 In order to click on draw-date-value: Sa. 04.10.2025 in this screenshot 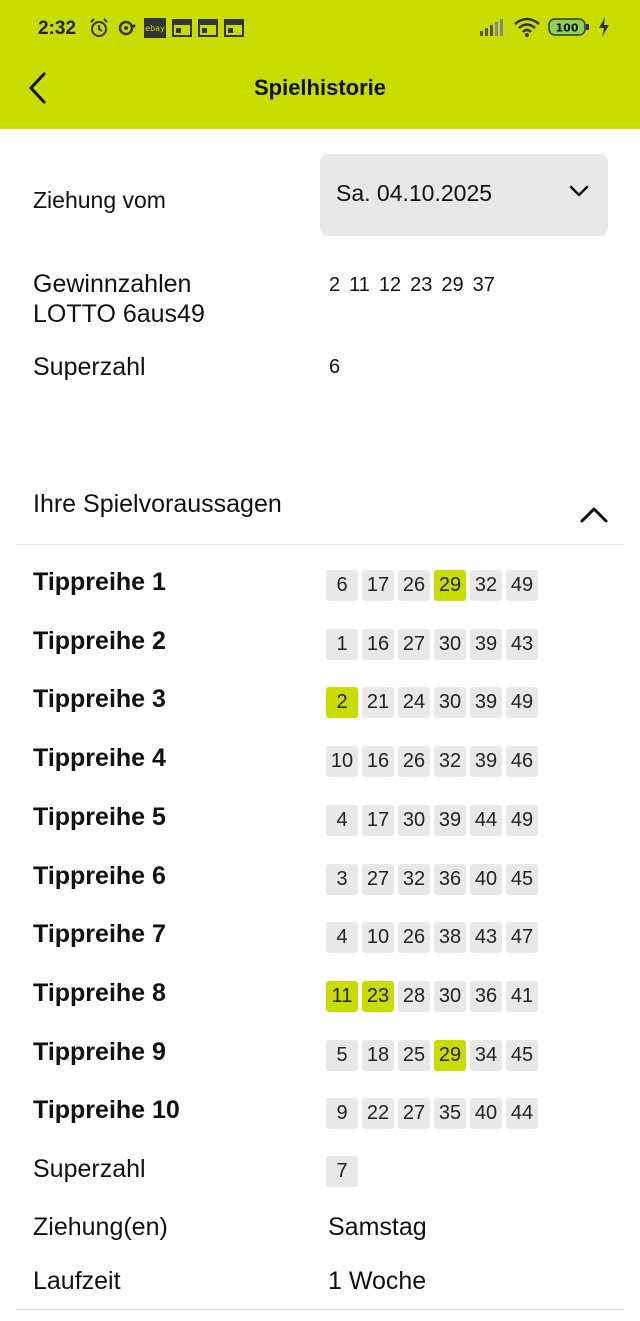, I will do `click(414, 193)`.